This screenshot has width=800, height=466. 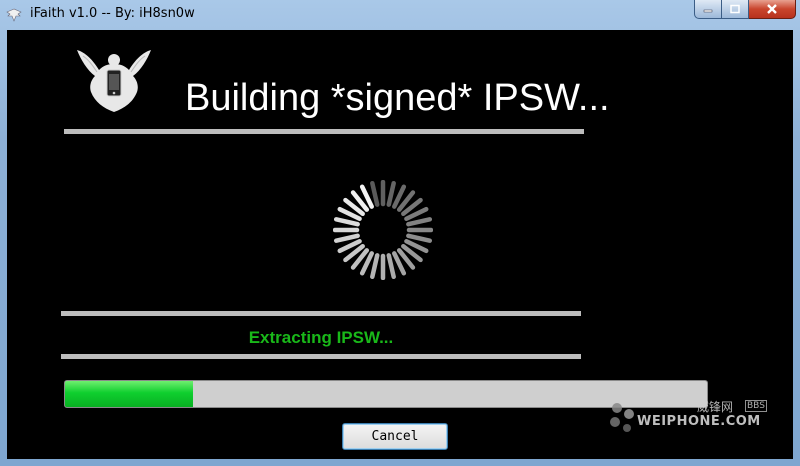 I want to click on loading-spinner-icon, so click(x=383, y=230).